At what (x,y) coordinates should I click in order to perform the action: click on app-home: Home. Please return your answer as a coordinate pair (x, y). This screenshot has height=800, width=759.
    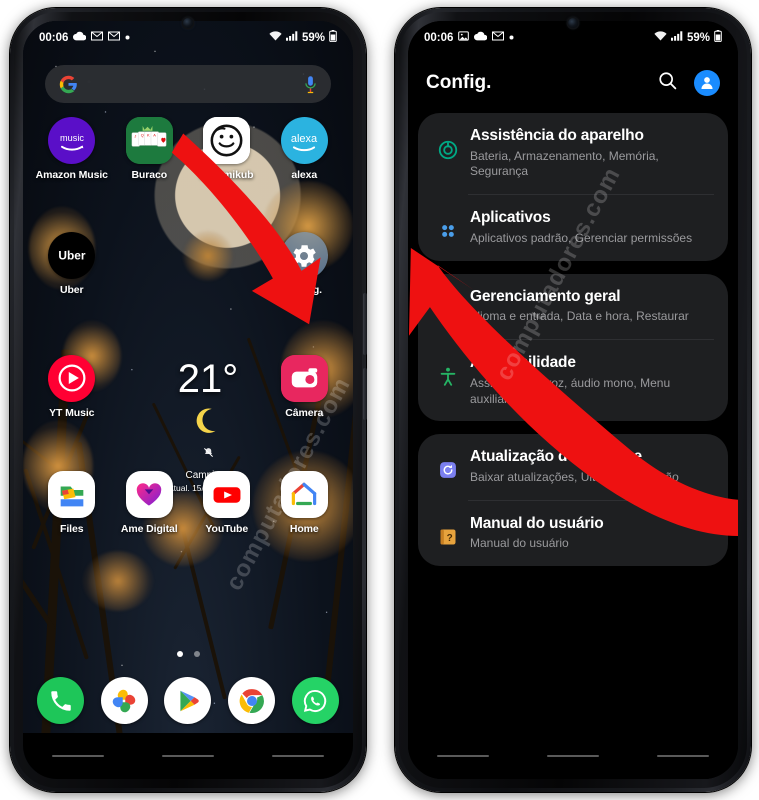
    Looking at the image, I should click on (305, 503).